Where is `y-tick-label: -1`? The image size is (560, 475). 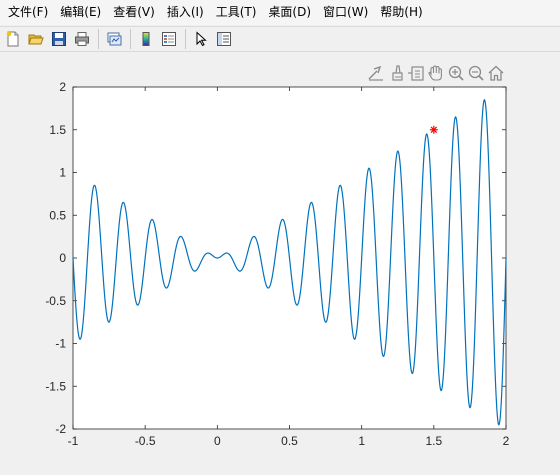 y-tick-label: -1 is located at coordinates (60, 344).